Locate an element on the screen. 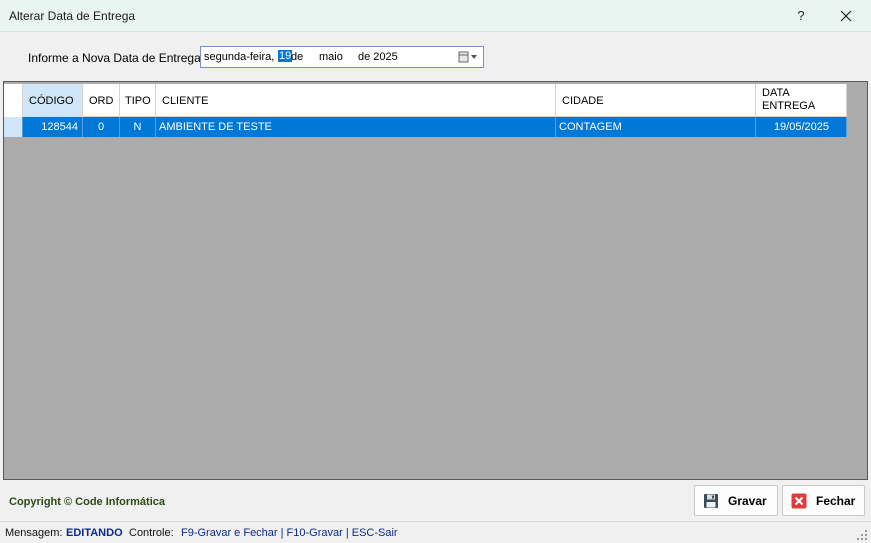  gravar-button: Gravar is located at coordinates (736, 500).